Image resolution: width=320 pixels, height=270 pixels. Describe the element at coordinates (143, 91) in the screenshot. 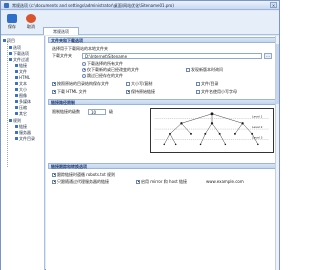

I see `checkbox-label: 保持原始链接` at that location.